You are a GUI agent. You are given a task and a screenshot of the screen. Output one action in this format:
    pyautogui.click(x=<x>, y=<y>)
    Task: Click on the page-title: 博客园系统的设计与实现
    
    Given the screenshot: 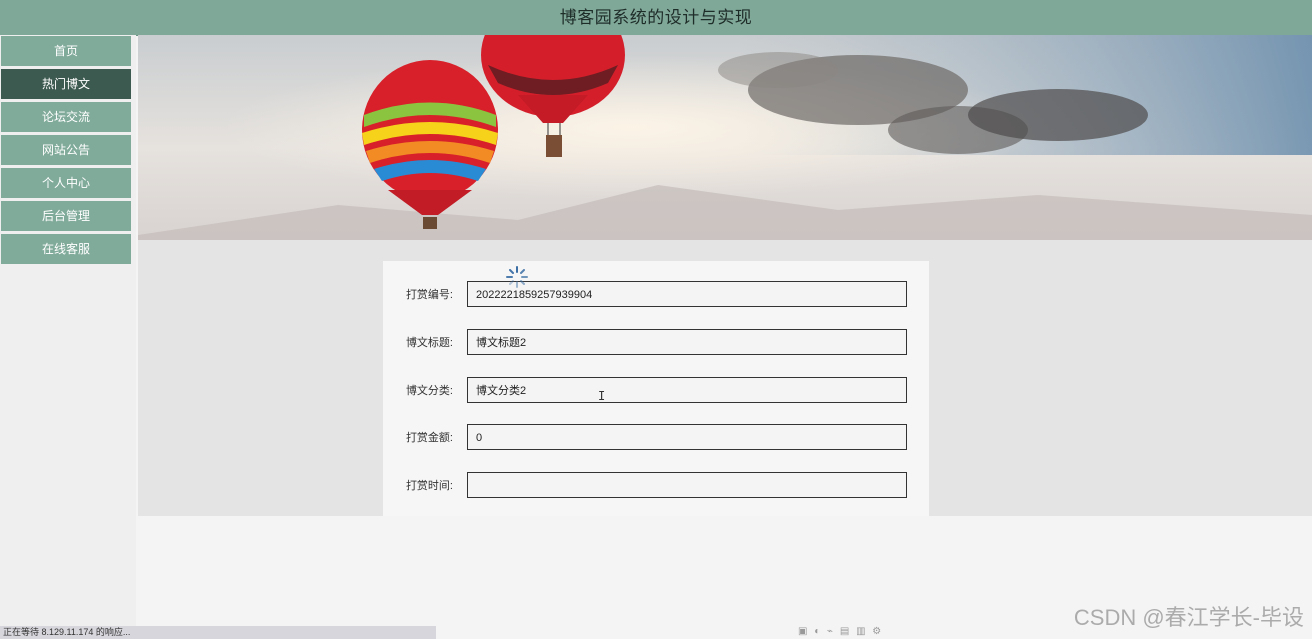 What is the action you would take?
    pyautogui.click(x=656, y=17)
    